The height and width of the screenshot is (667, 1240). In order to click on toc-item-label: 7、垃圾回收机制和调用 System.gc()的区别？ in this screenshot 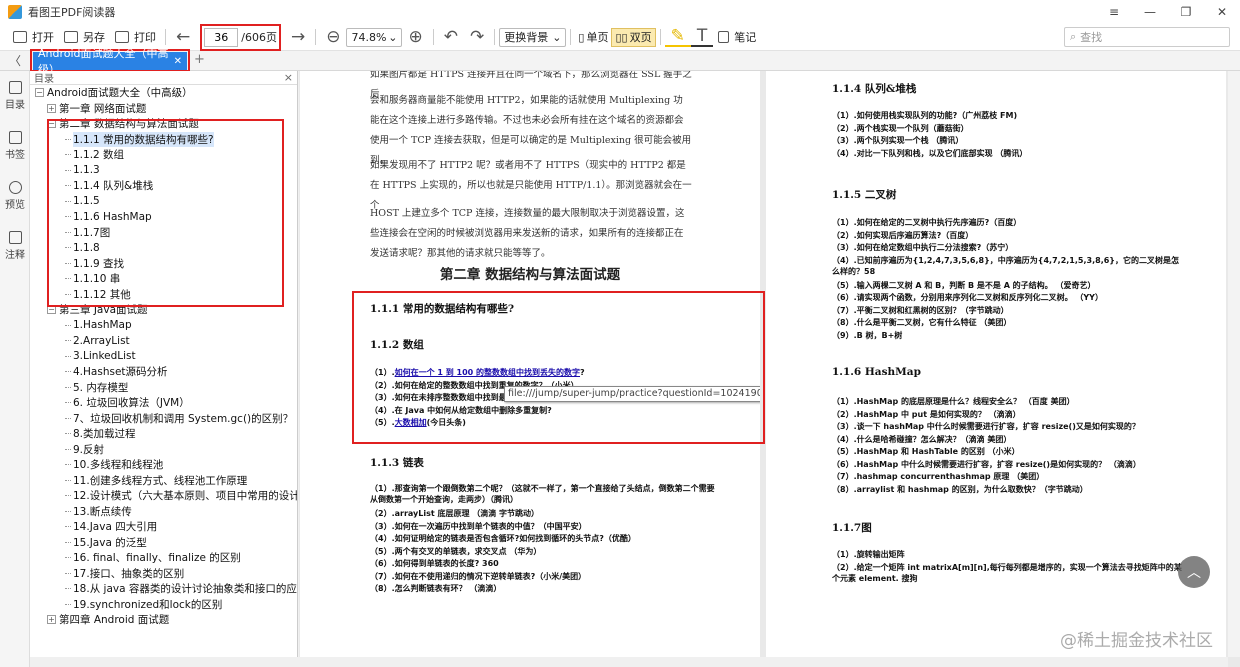, I will do `click(183, 418)`.